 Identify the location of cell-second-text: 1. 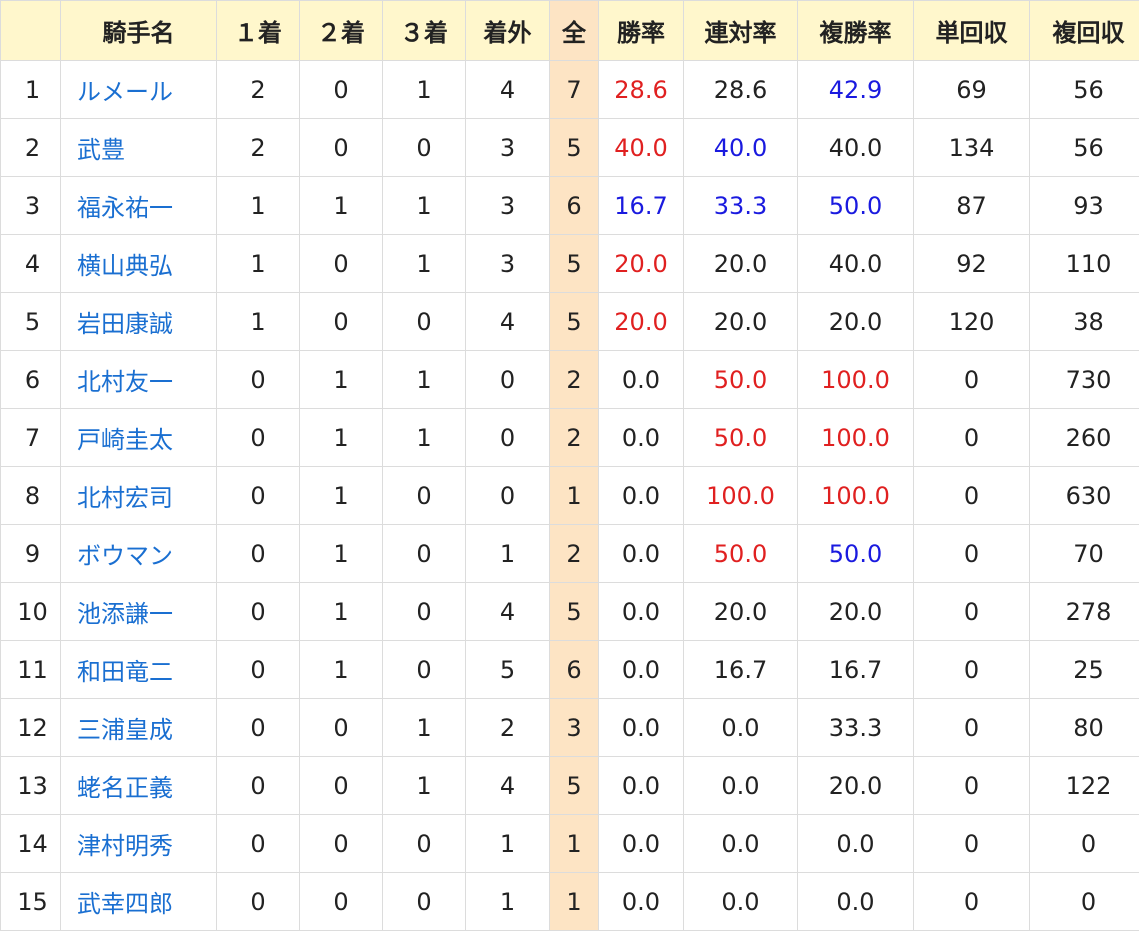
(341, 553).